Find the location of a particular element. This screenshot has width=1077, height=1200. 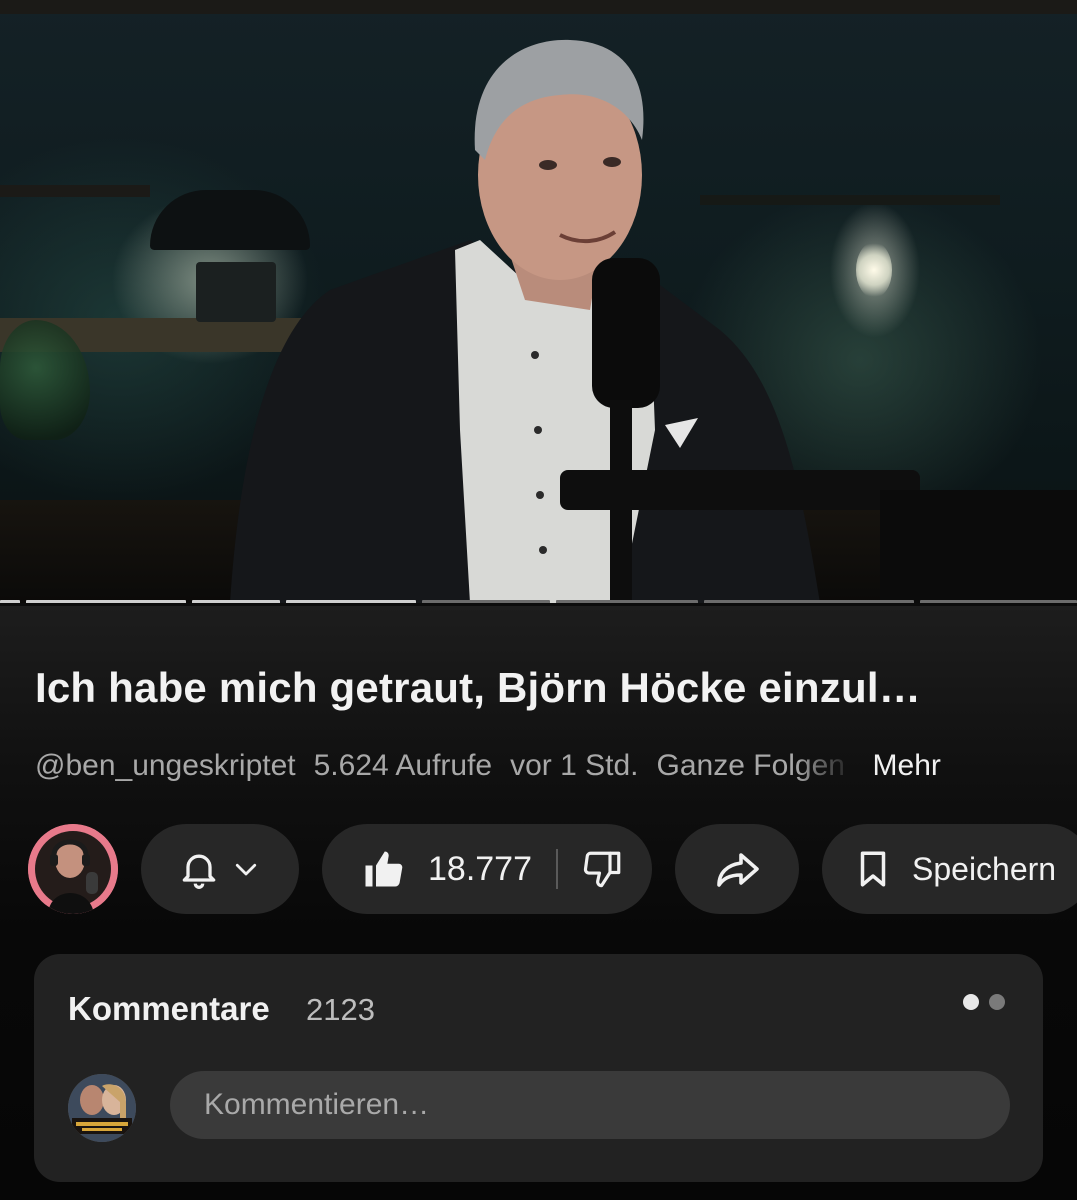

share-icon is located at coordinates (738, 870).